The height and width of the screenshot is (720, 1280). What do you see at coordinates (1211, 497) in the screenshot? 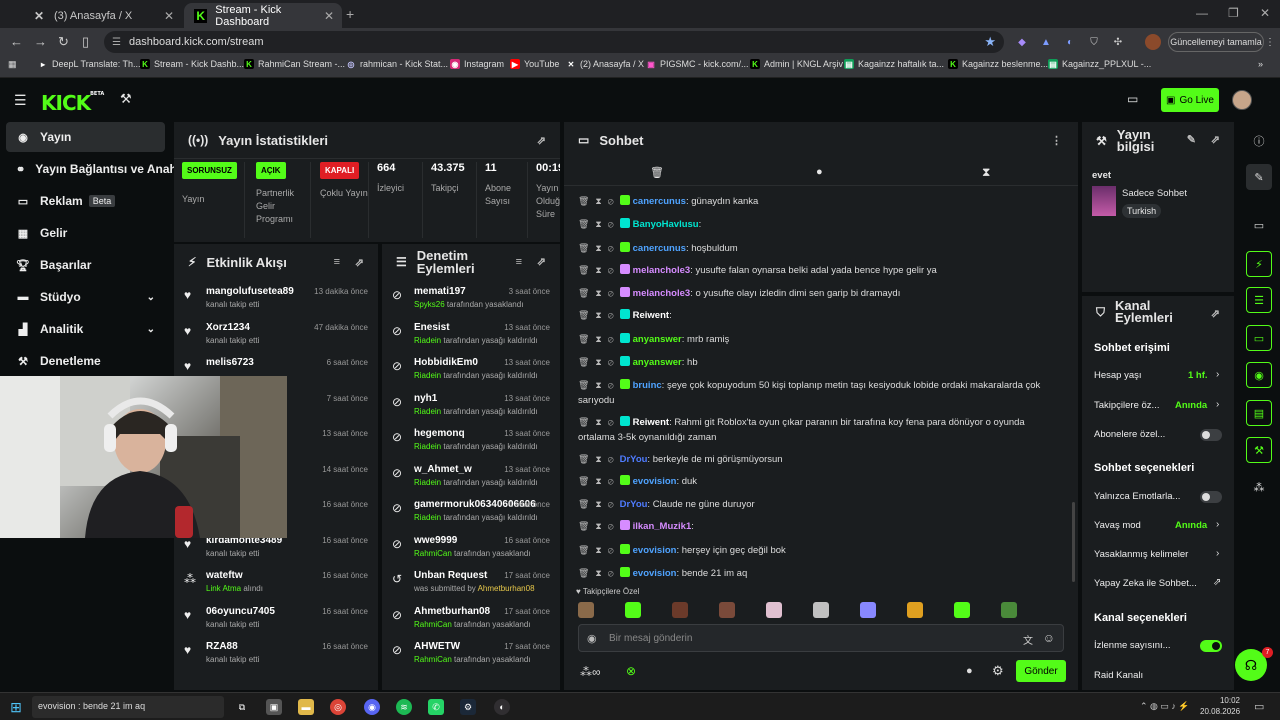
I see `emotes-only-toggle` at bounding box center [1211, 497].